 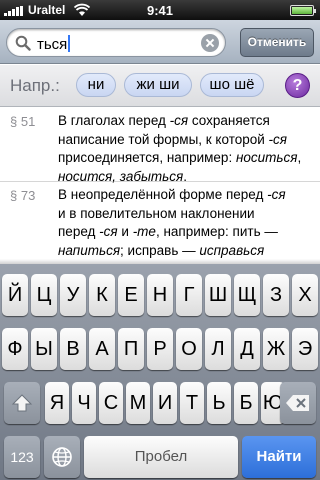 What do you see at coordinates (23, 121) in the screenshot?
I see `rule-number: § 51` at bounding box center [23, 121].